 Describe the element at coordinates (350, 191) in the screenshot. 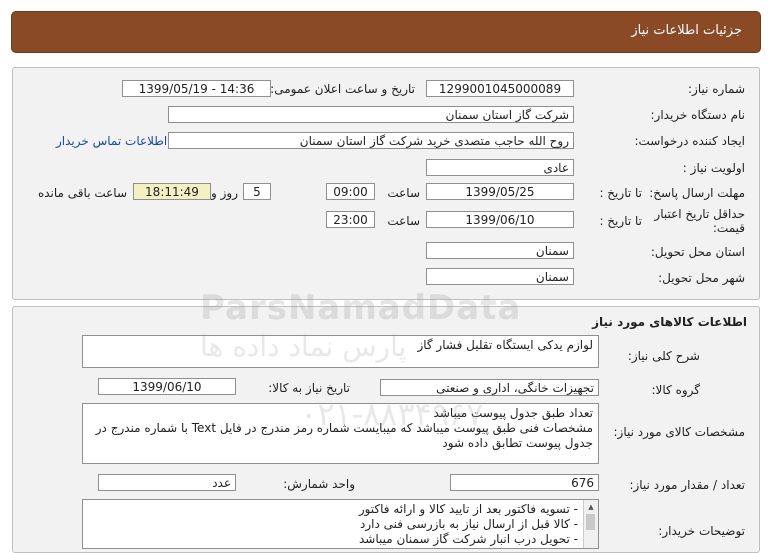

I see `deadline-time-field: 09:00` at that location.